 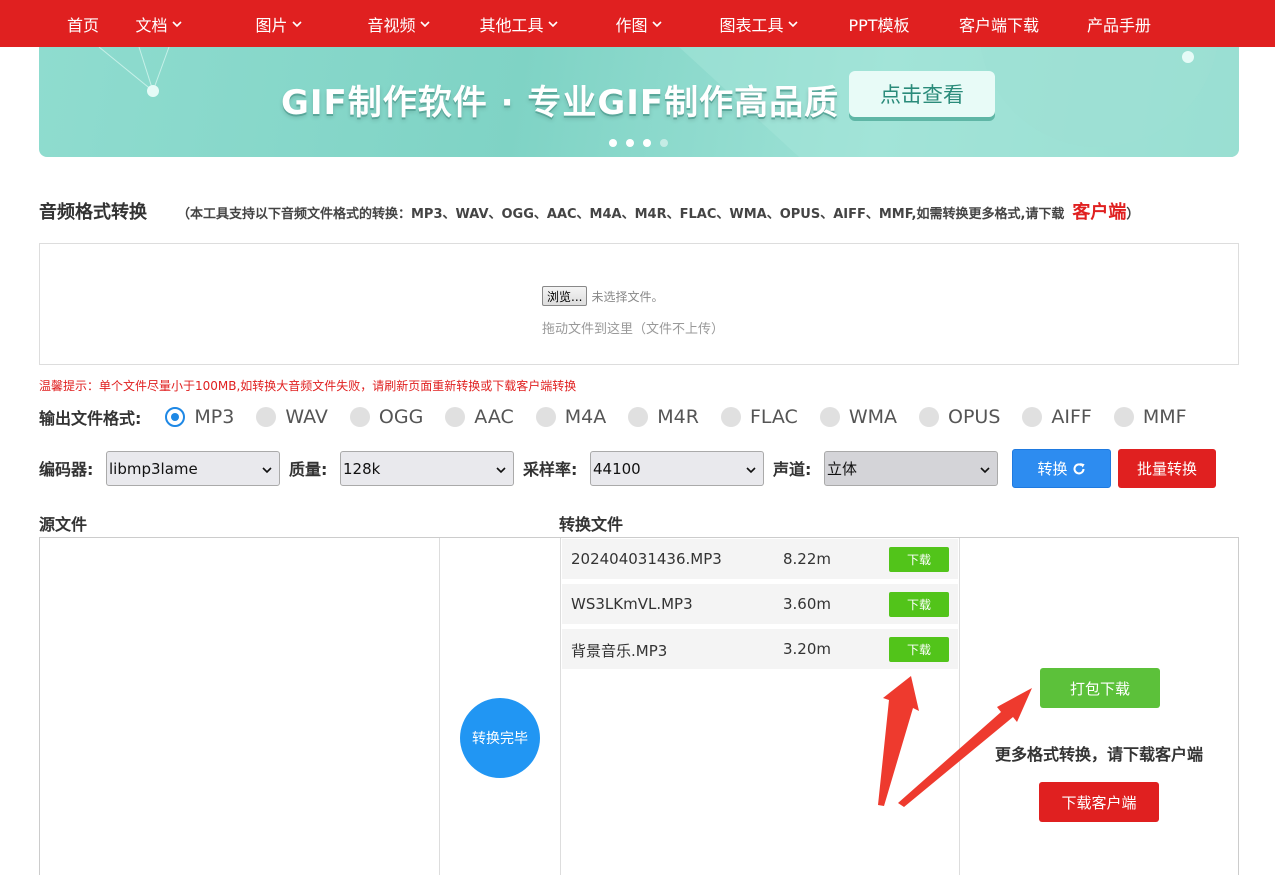 What do you see at coordinates (1150, 417) in the screenshot?
I see `format-option-mmf: MMF` at bounding box center [1150, 417].